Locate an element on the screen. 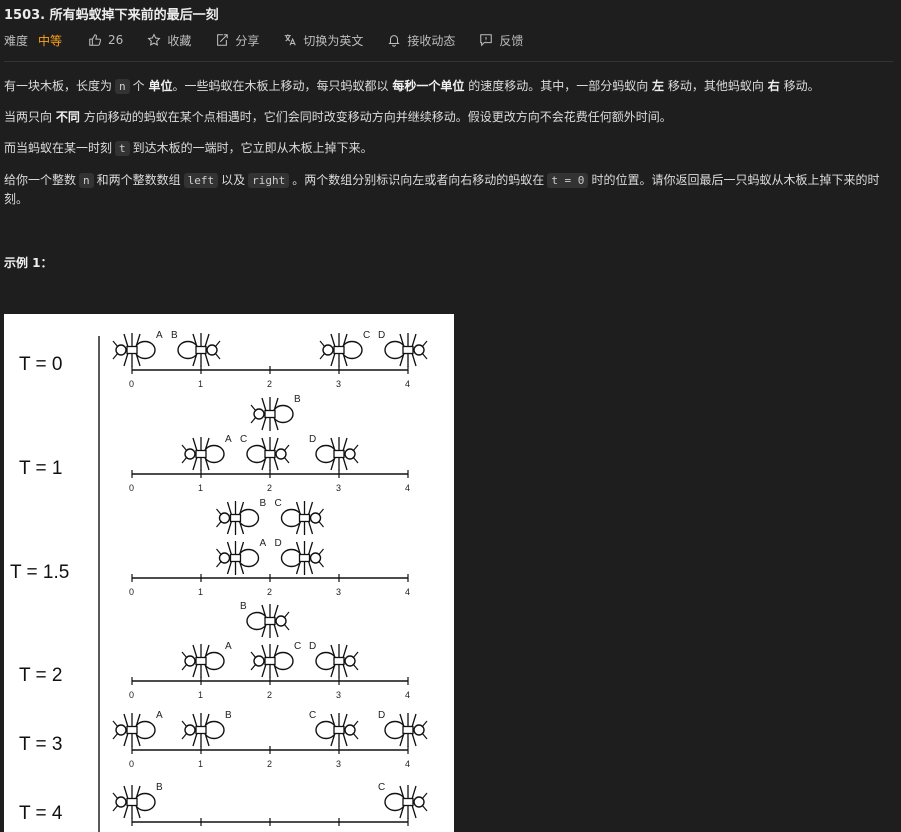  description-paragraph-3: 而当蚂蚁在某一时刻 t 到达木板的一端时，它立即从木板上掉下来。 is located at coordinates (188, 148).